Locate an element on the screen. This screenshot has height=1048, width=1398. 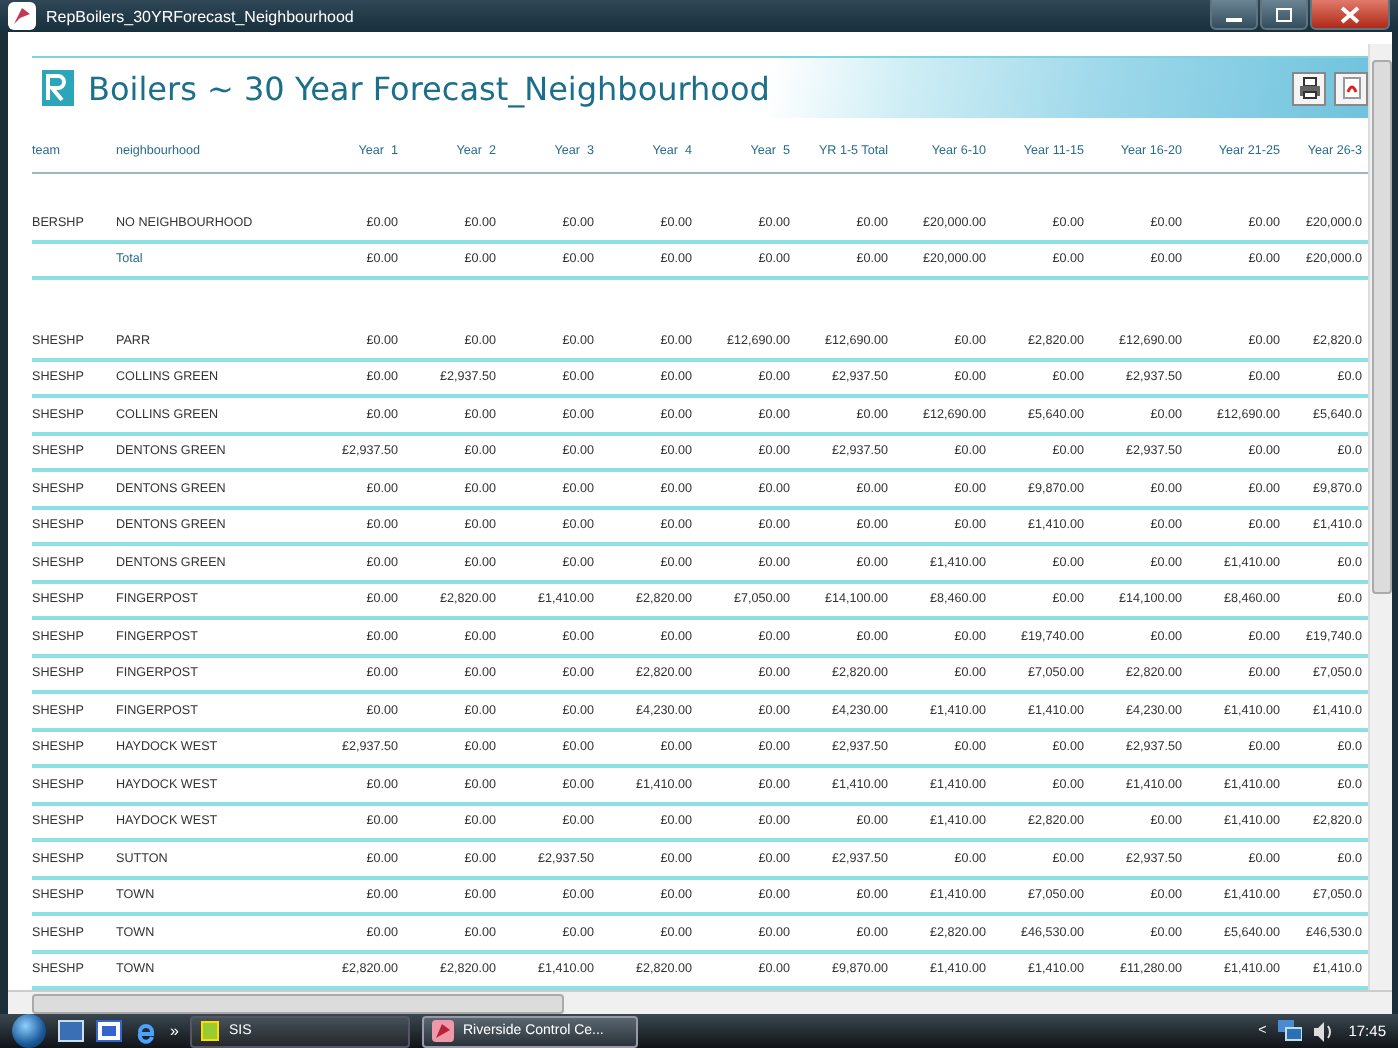
close-icon is located at coordinates (1350, 15).